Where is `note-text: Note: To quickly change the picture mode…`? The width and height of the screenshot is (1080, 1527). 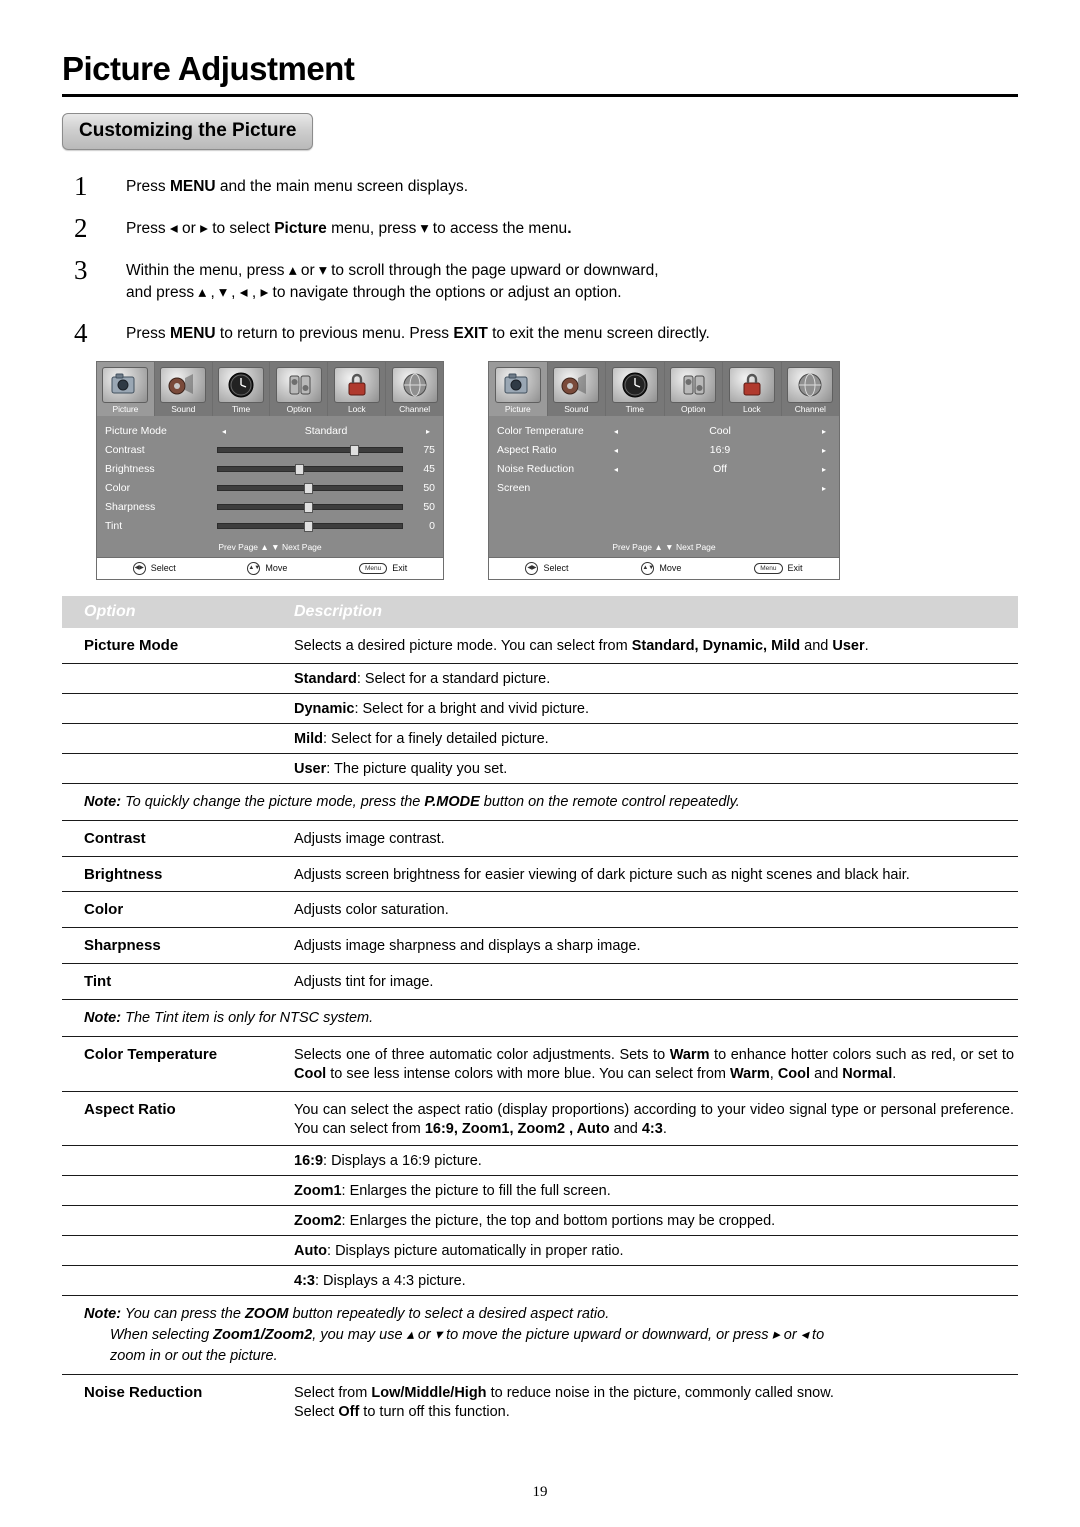
note-text: Note: To quickly change the picture mode… is located at coordinates (540, 802).